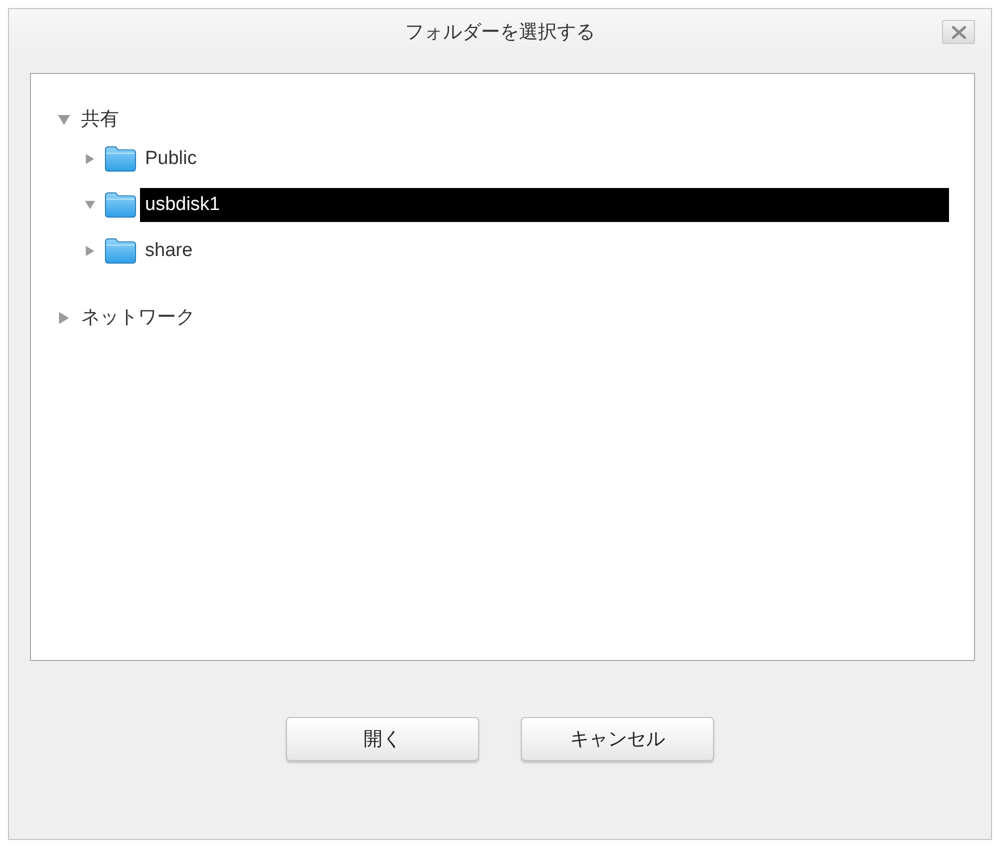 The width and height of the screenshot is (996, 846). What do you see at coordinates (617, 739) in the screenshot?
I see `cancel-button: キャンセル` at bounding box center [617, 739].